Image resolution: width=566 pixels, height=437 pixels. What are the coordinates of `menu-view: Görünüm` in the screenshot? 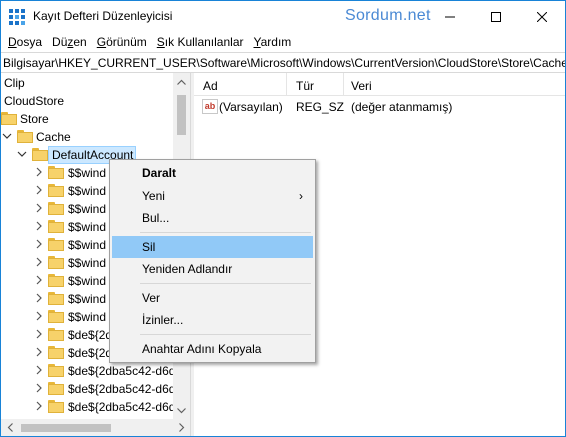 It's located at (122, 42).